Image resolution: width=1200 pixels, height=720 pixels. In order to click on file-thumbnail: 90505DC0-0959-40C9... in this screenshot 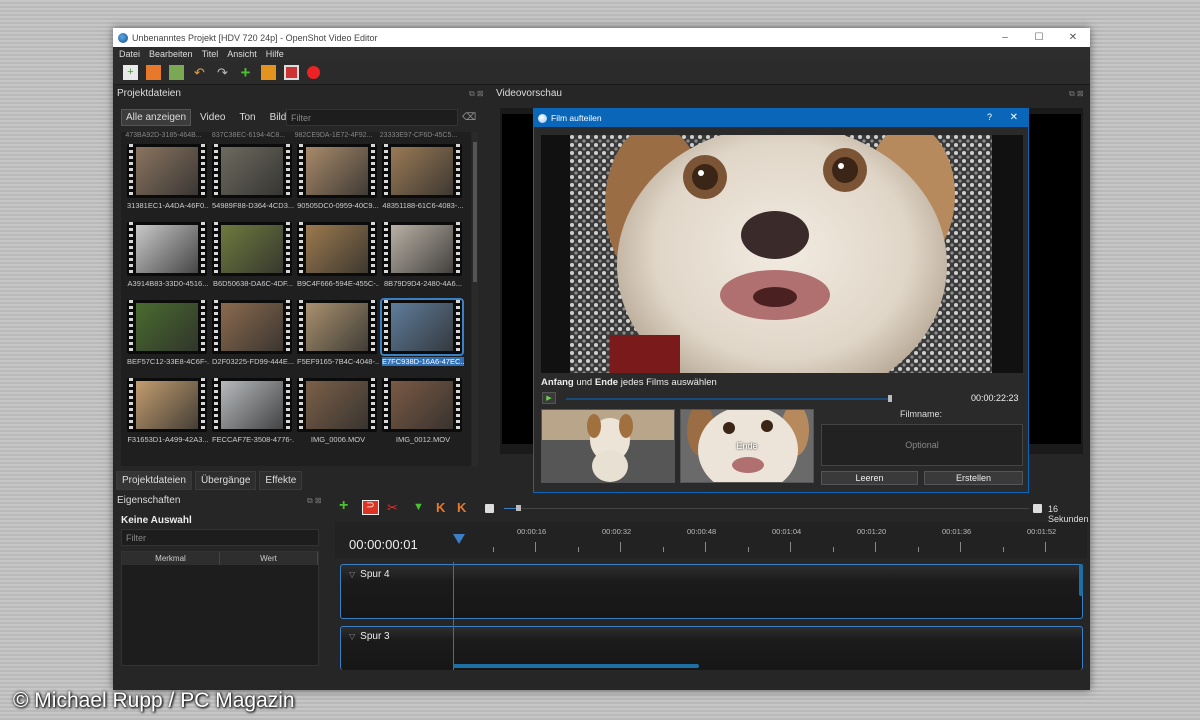, I will do `click(338, 180)`.